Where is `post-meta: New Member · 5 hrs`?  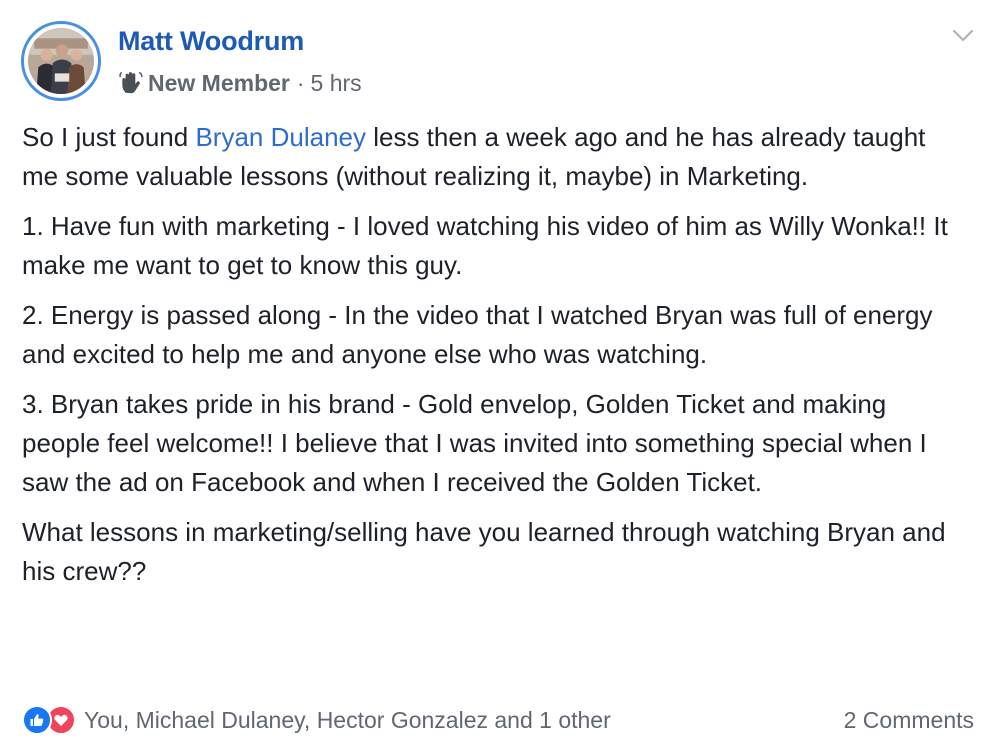 post-meta: New Member · 5 hrs is located at coordinates (240, 83).